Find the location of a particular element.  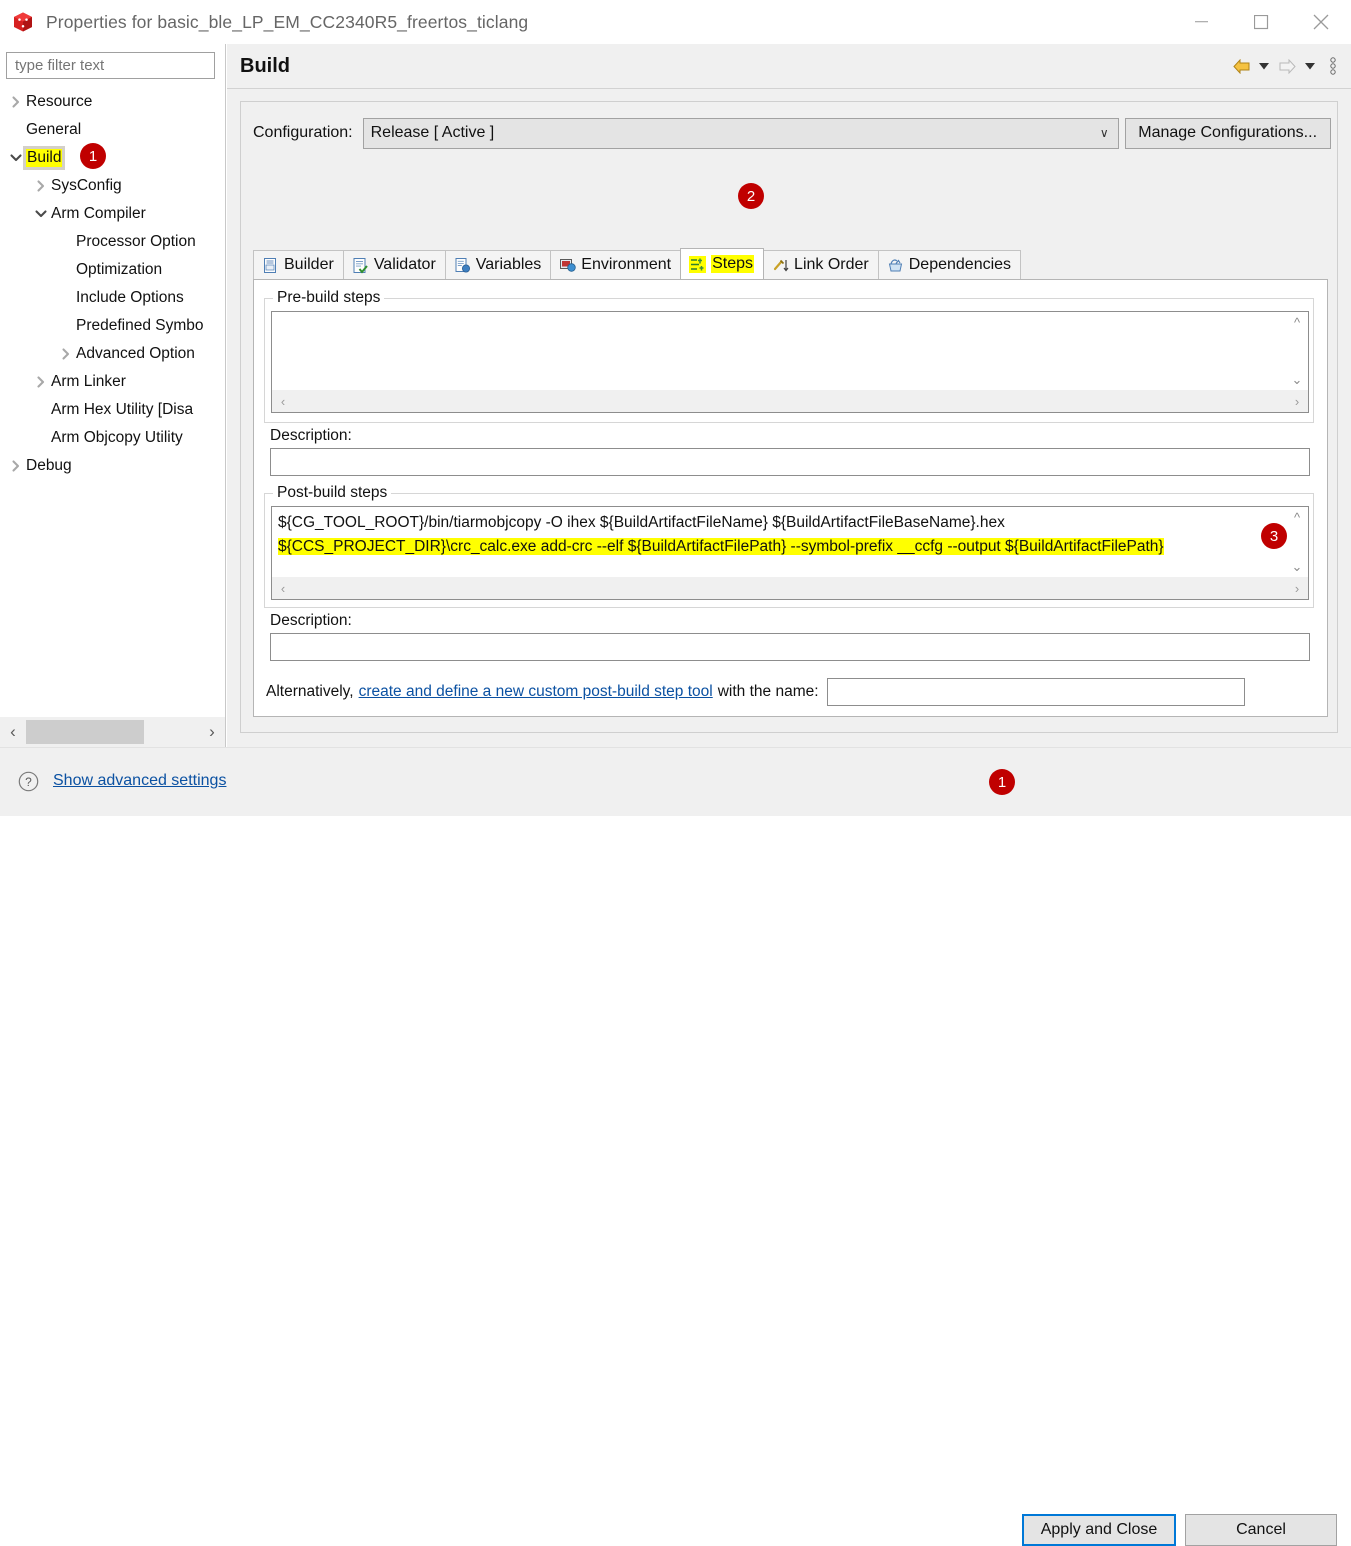

prebuild-vertical-scrollbar: ^ ⌄ is located at coordinates (1296, 351).